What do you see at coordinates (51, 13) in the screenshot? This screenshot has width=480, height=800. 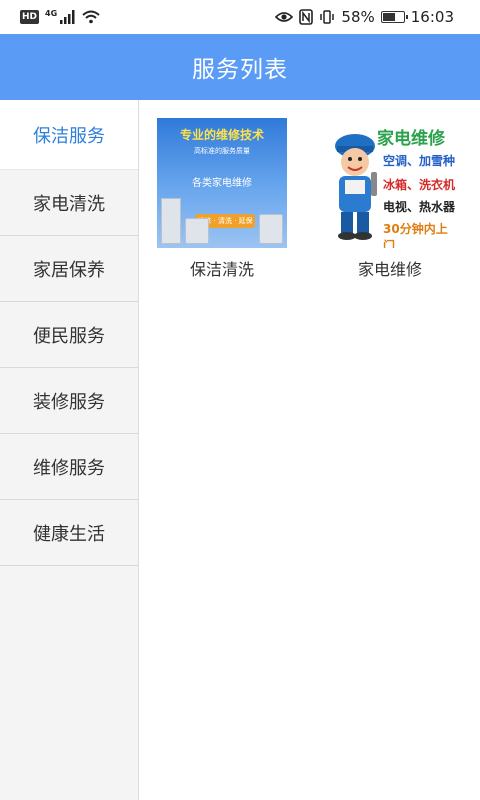 I see `network-type-label: 4G` at bounding box center [51, 13].